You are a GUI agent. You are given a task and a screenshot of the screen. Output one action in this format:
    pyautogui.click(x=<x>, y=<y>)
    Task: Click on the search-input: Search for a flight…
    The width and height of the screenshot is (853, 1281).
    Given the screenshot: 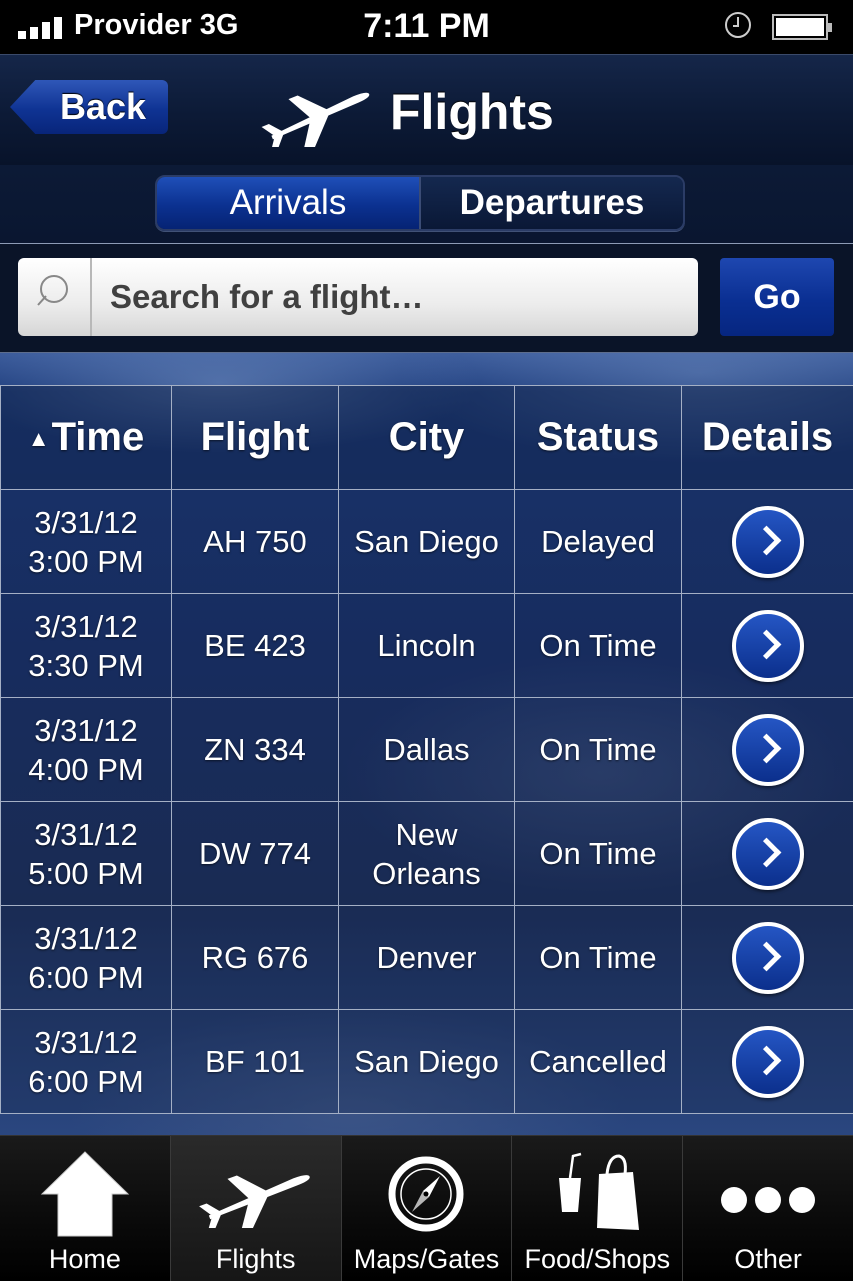 What is the action you would take?
    pyautogui.click(x=358, y=297)
    